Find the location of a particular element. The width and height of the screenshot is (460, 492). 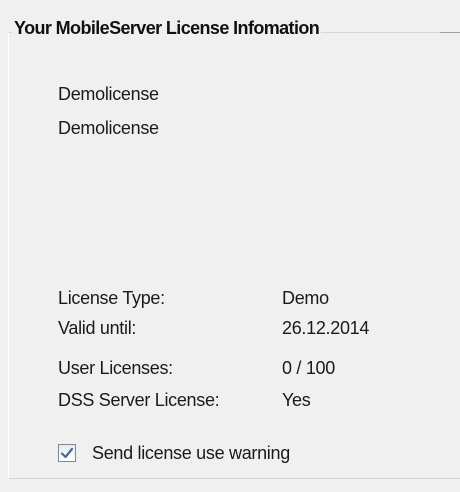

license-holder-name: Demolicense is located at coordinates (108, 94).